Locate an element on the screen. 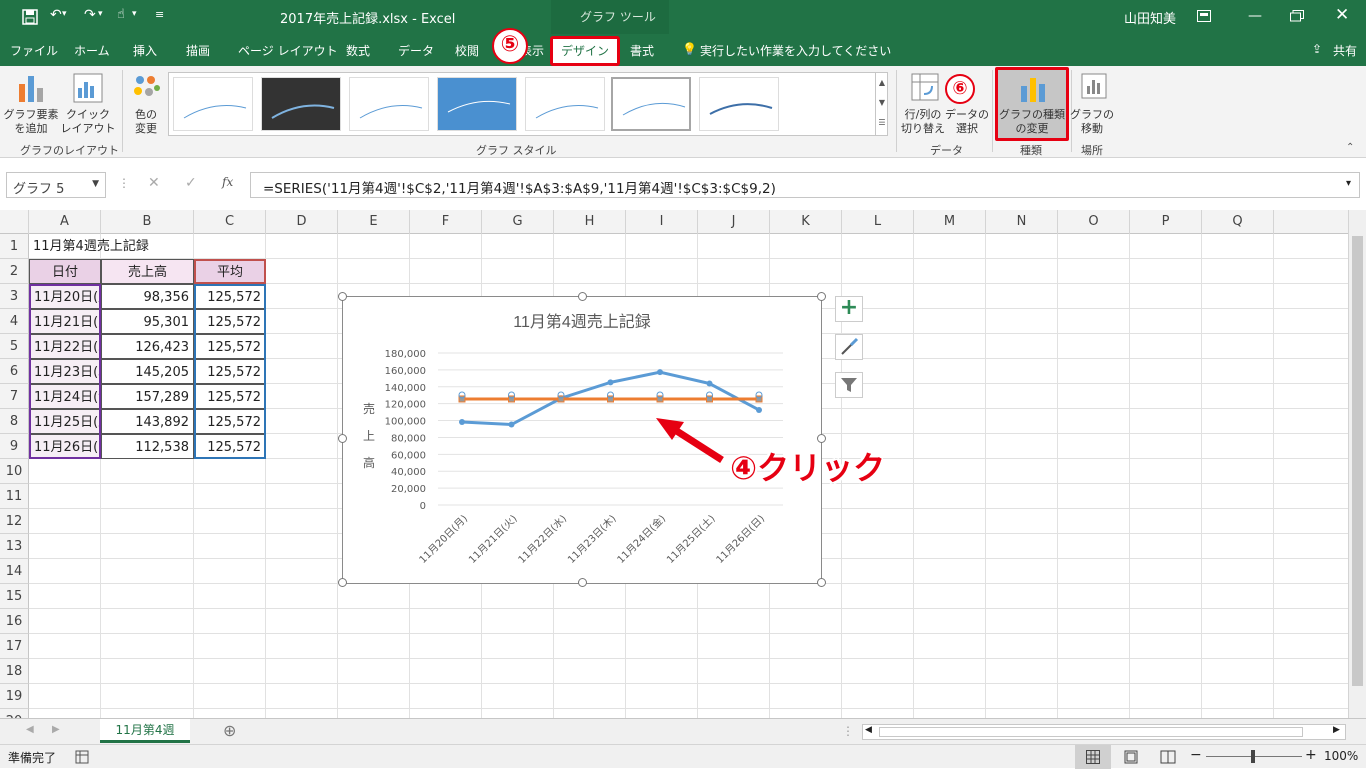 This screenshot has height=769, width=1366. column-header-c: C is located at coordinates (230, 222).